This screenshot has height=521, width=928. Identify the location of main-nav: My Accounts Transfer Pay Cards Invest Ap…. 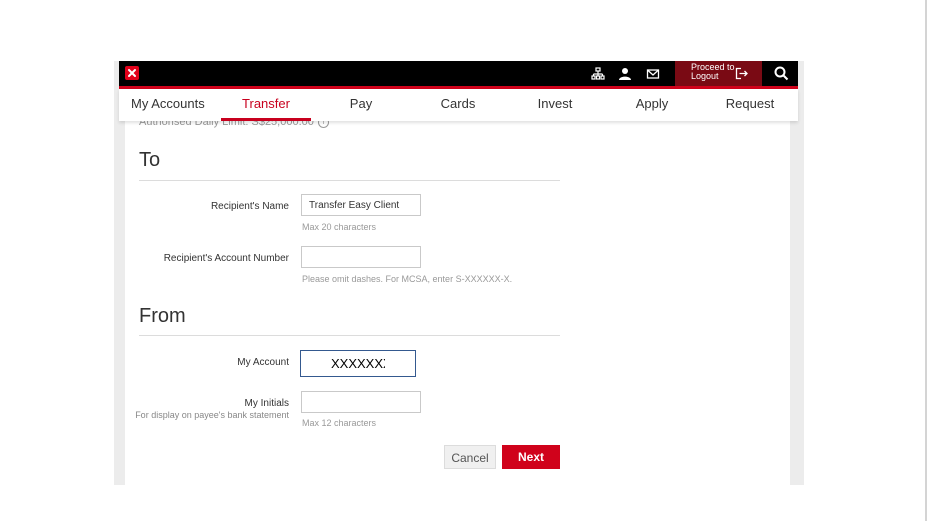
(458, 105).